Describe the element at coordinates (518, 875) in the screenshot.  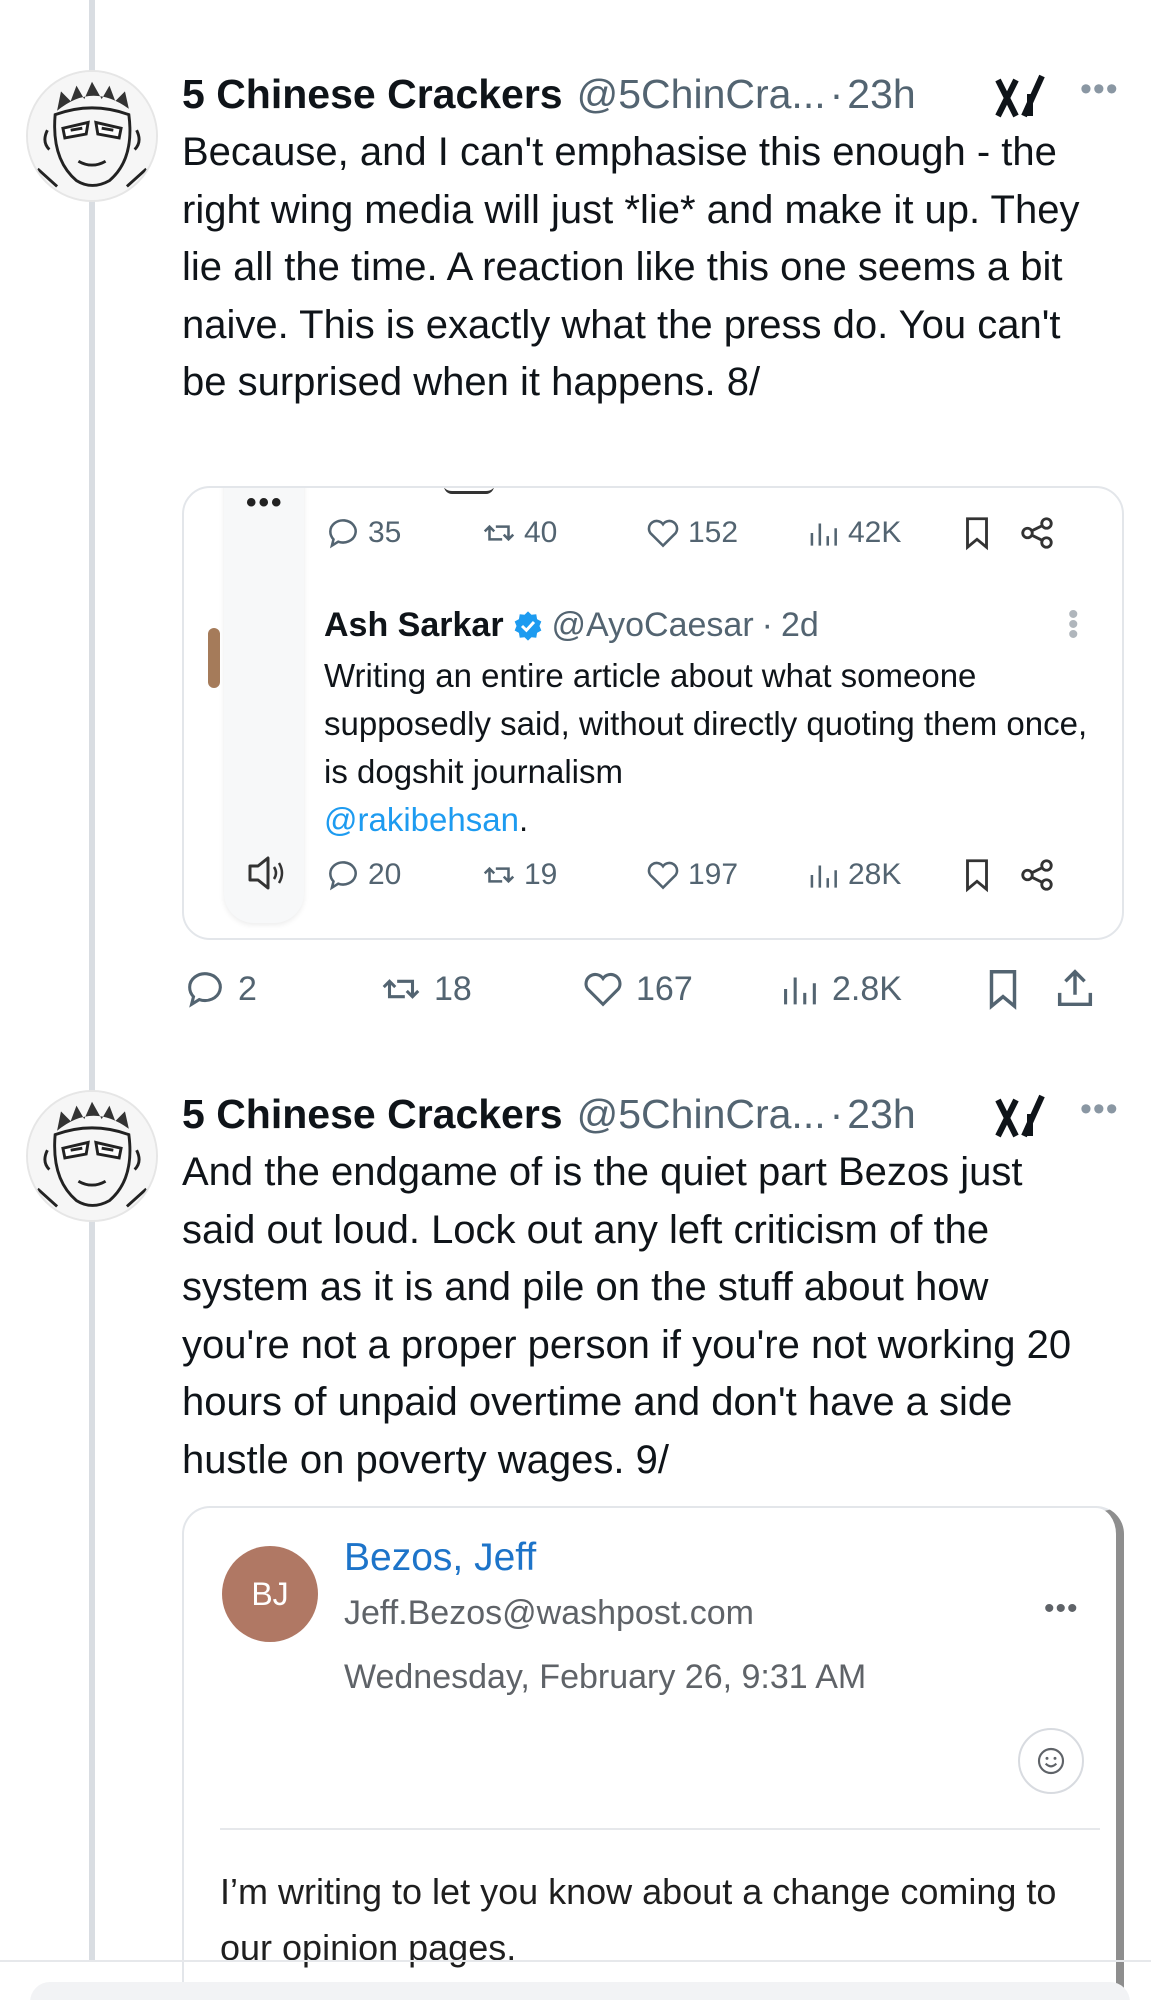
I see `repost-stat: 19` at that location.